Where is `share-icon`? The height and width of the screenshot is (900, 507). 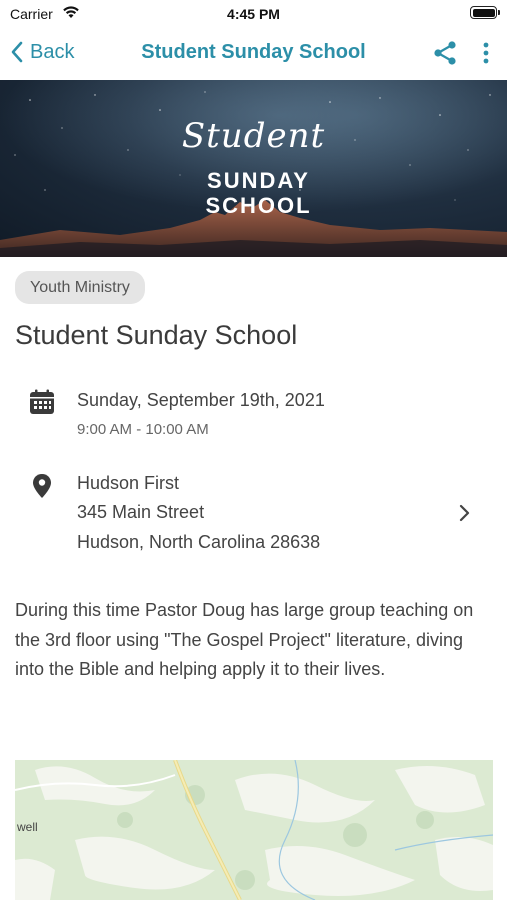
share-icon is located at coordinates (445, 53).